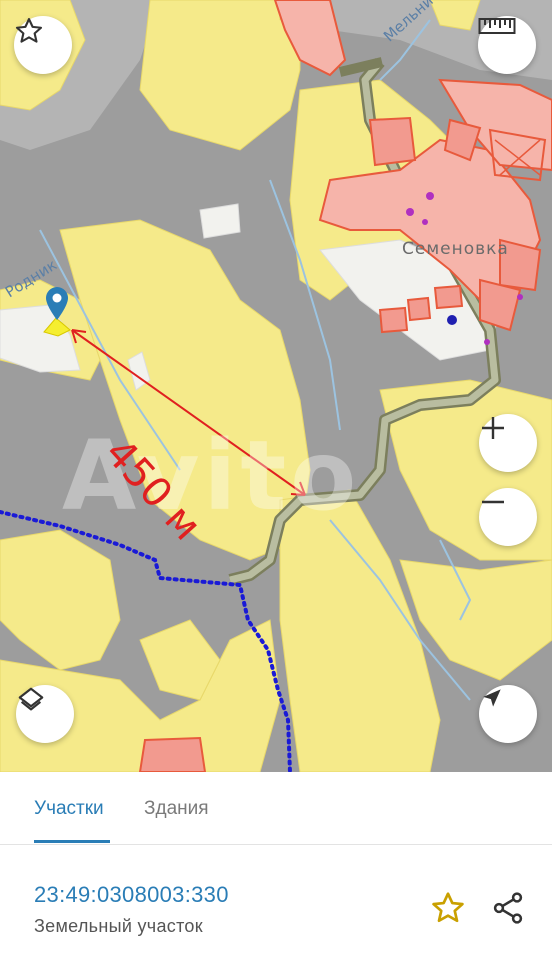 This screenshot has width=552, height=960. Describe the element at coordinates (276, 808) in the screenshot. I see `tab-bar: Участки Здания` at that location.